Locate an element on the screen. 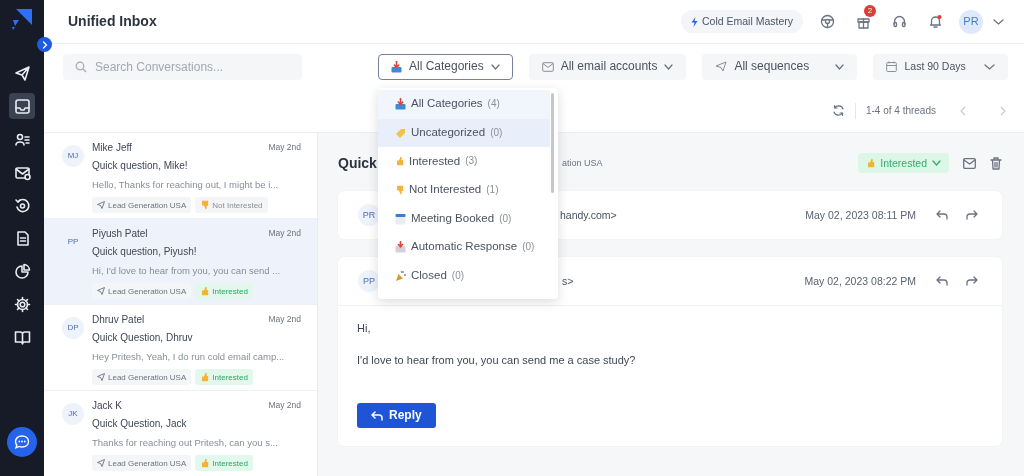 The height and width of the screenshot is (476, 1024). chat-icon is located at coordinates (22, 442).